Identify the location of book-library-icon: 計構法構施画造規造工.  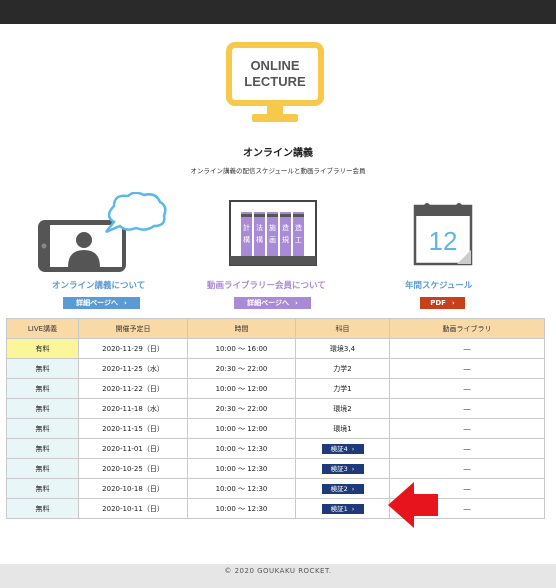
(273, 233).